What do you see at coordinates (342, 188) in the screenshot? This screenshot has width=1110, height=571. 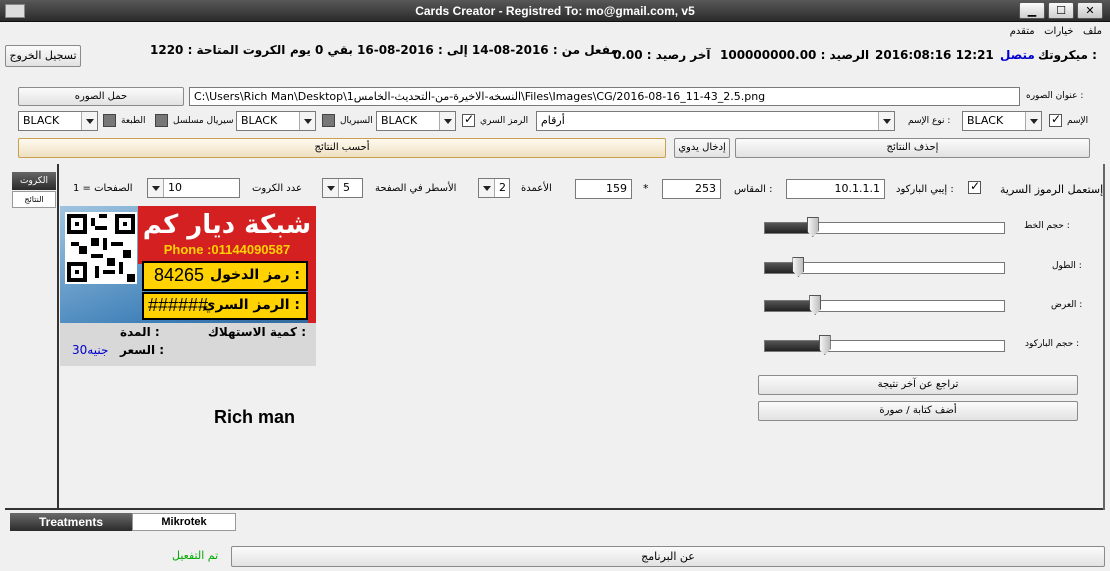 I see `rows-select: 5` at bounding box center [342, 188].